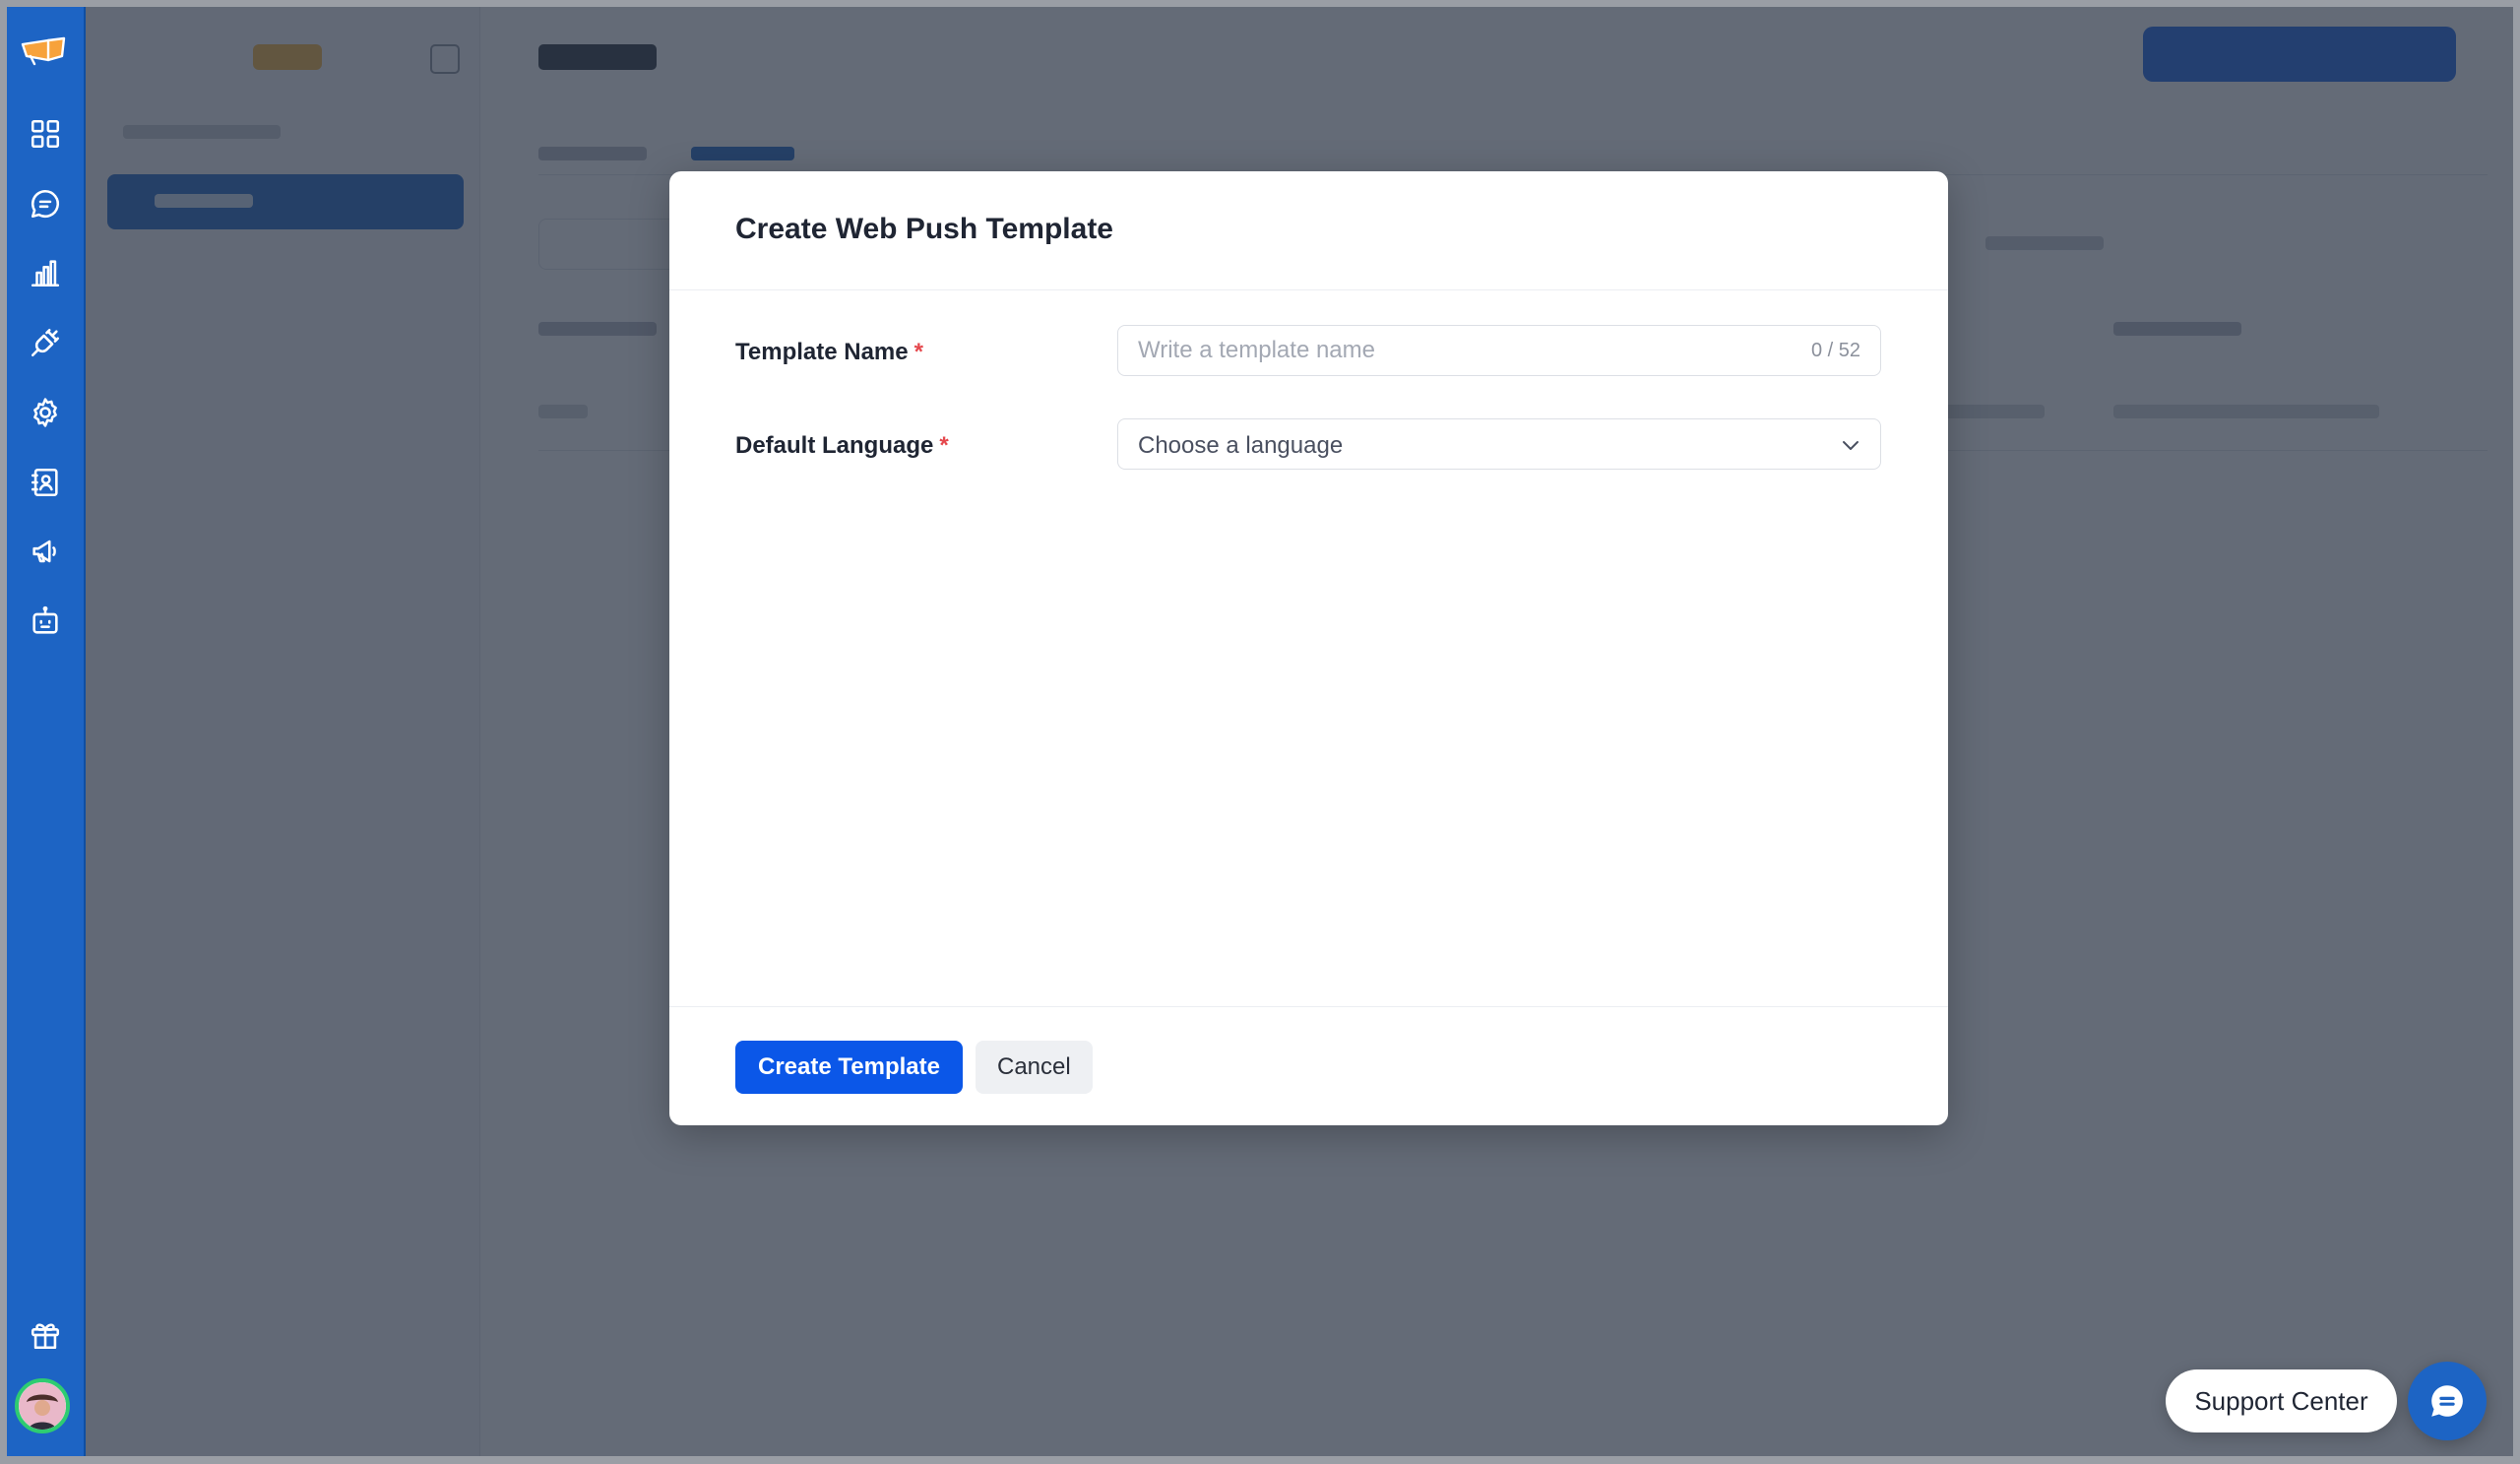 This screenshot has height=1464, width=2520. I want to click on analytics-icon, so click(45, 273).